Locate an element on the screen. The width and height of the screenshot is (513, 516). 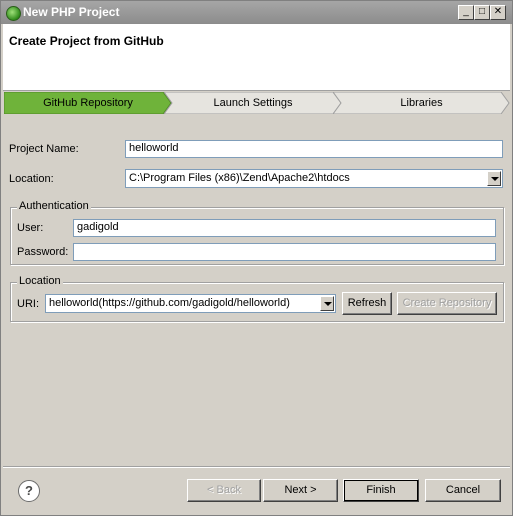
uri-label: URI: is located at coordinates (28, 304).